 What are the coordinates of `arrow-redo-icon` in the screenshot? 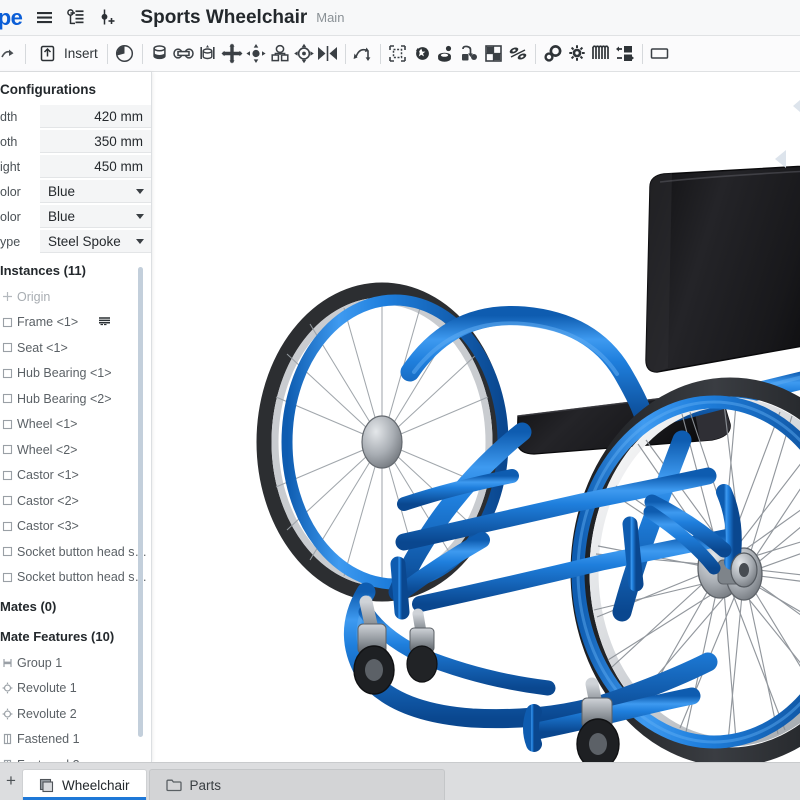 It's located at (10, 54).